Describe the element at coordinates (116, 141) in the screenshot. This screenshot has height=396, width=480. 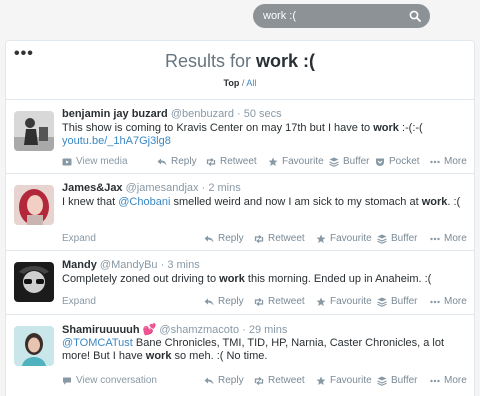
I see `tweet-link: youtu.be/_1hA7Gj3lg8` at that location.